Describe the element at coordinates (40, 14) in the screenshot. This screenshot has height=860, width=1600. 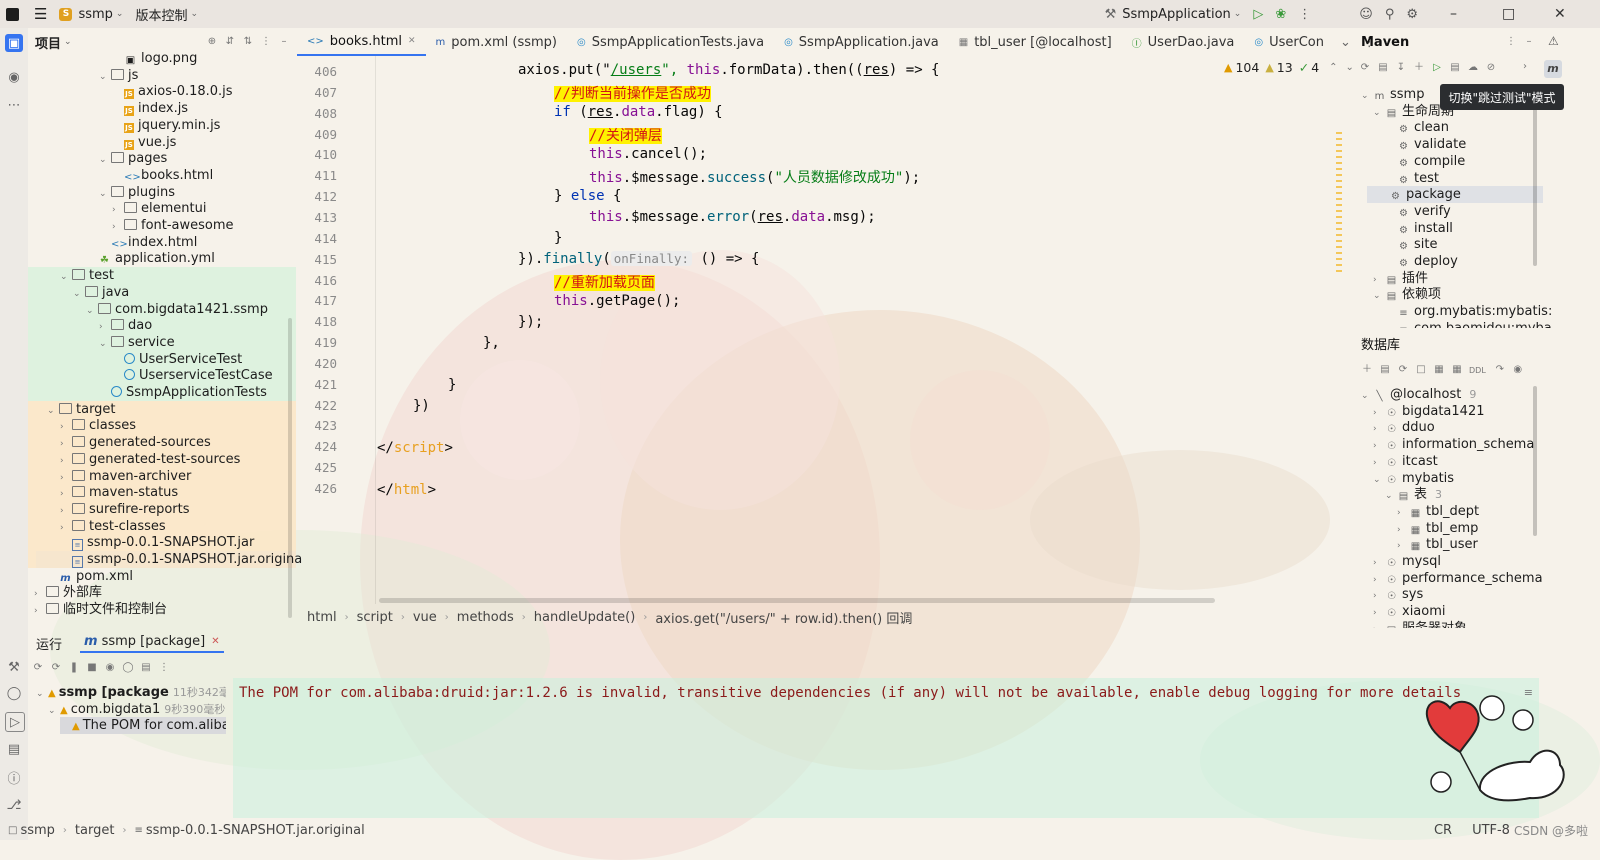
I see `main-menu-icon: ☰` at that location.